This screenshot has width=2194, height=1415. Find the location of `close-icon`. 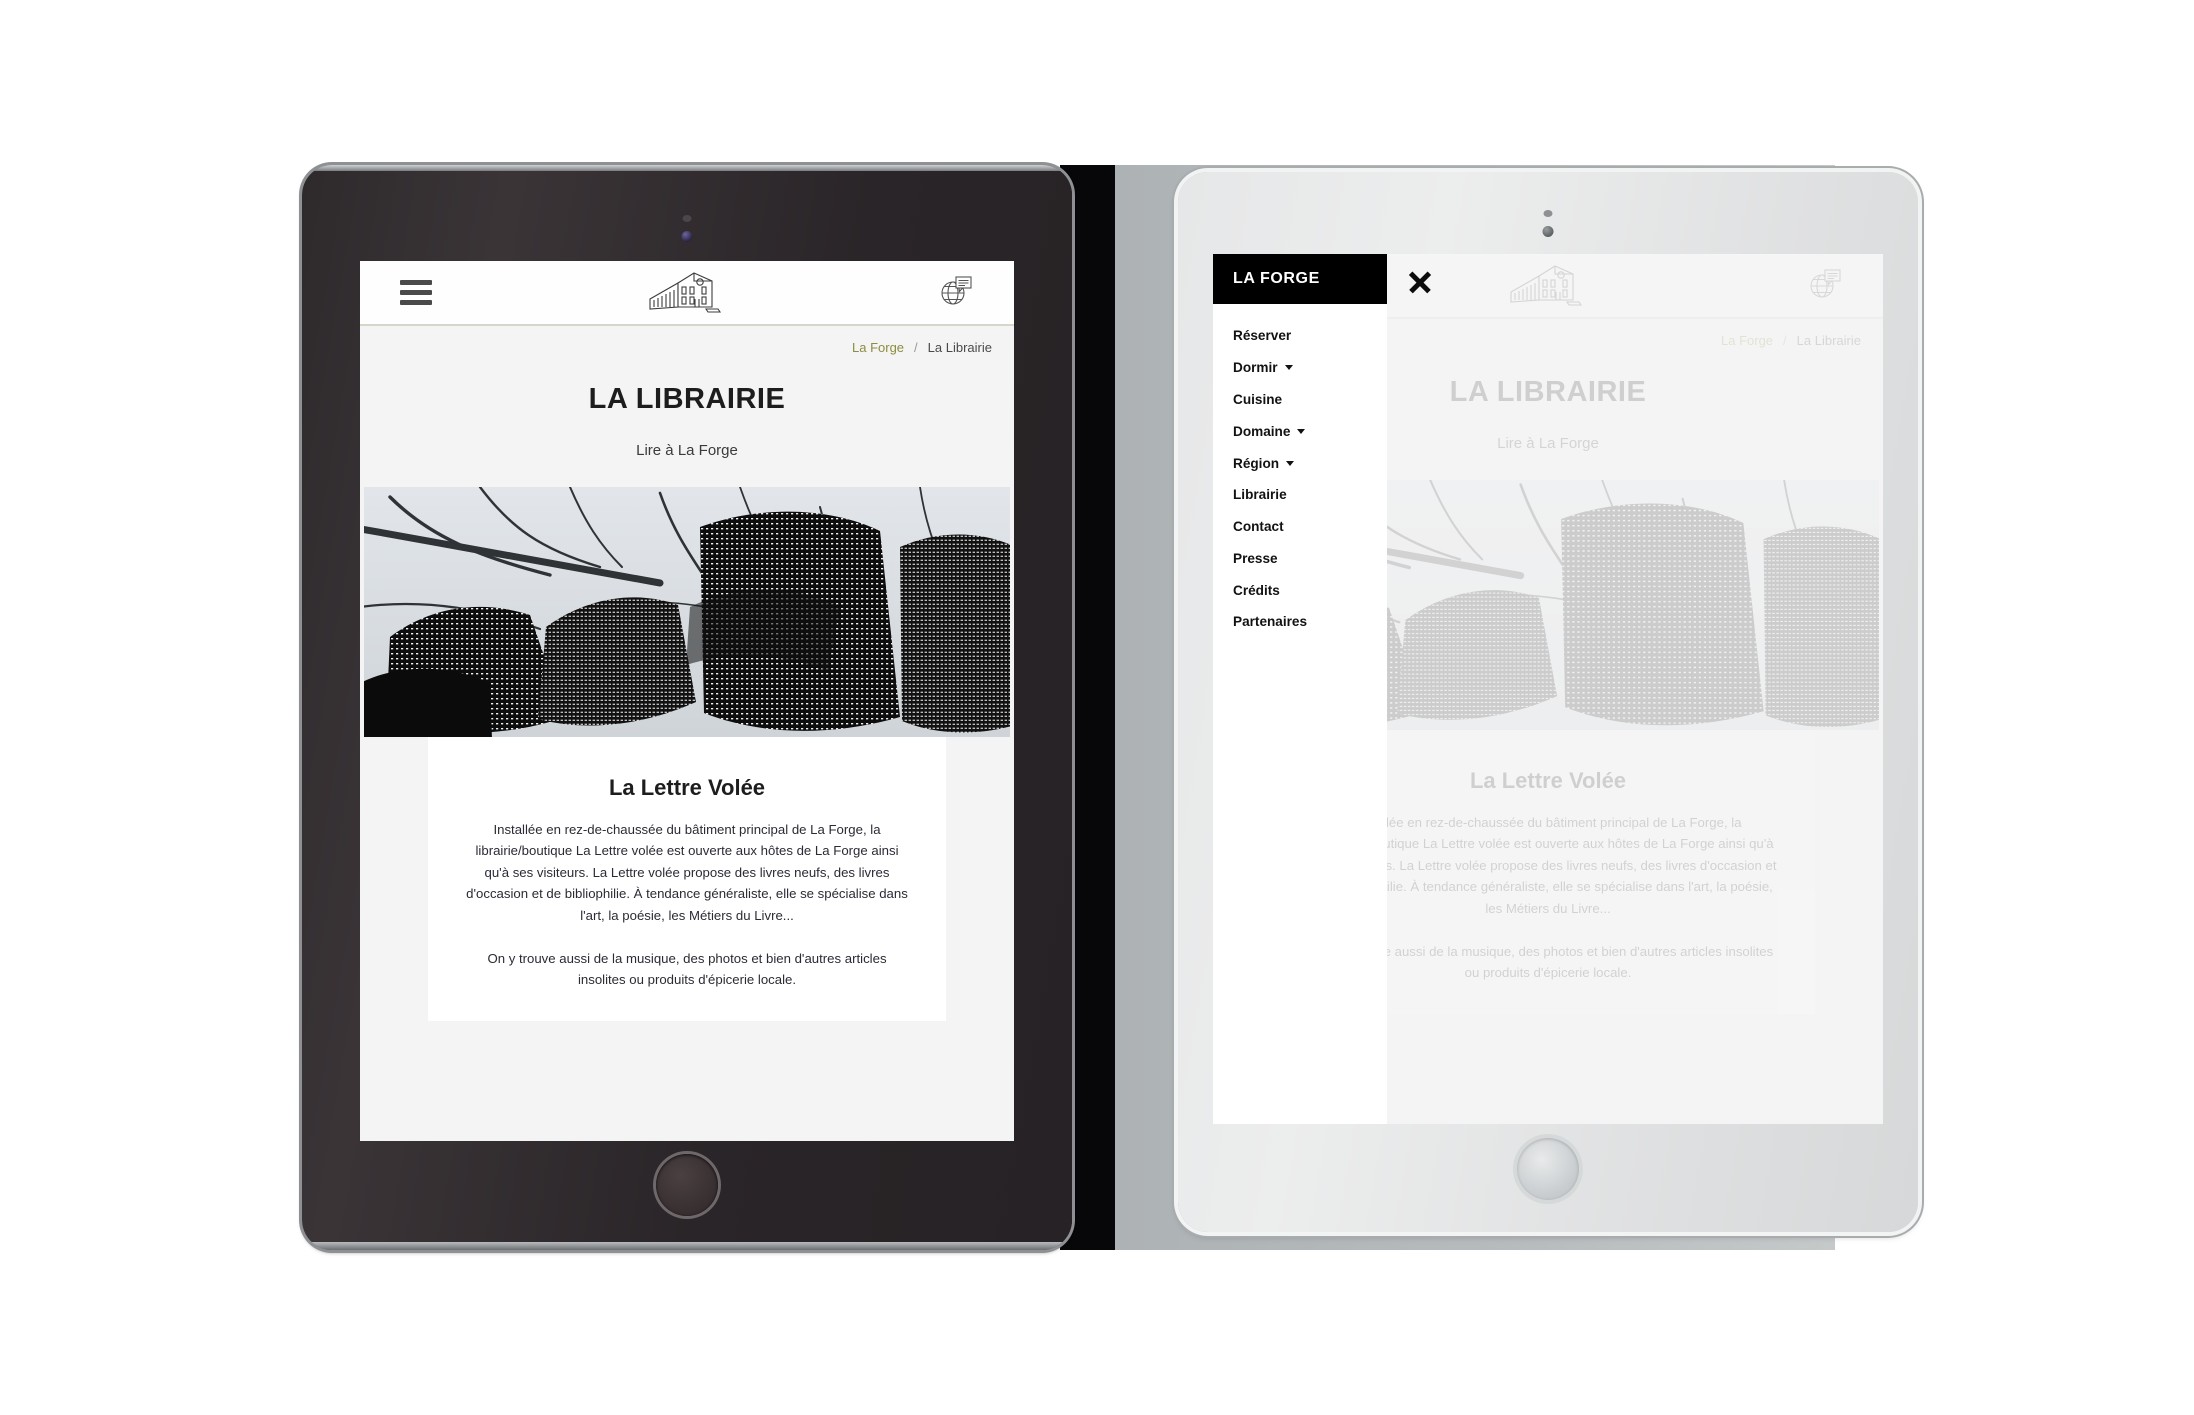

close-icon is located at coordinates (1420, 282).